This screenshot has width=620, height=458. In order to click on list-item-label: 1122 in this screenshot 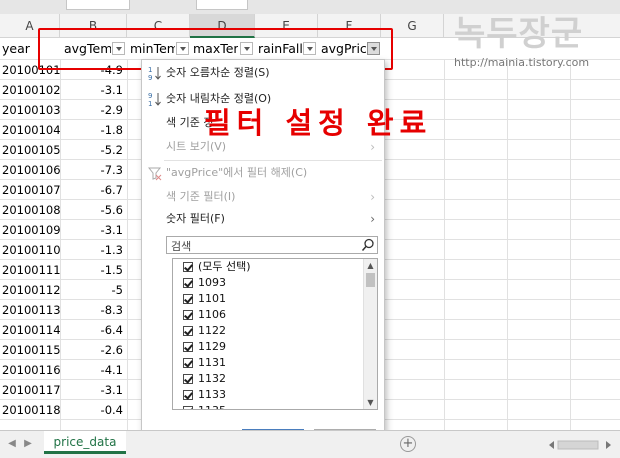, I will do `click(212, 330)`.